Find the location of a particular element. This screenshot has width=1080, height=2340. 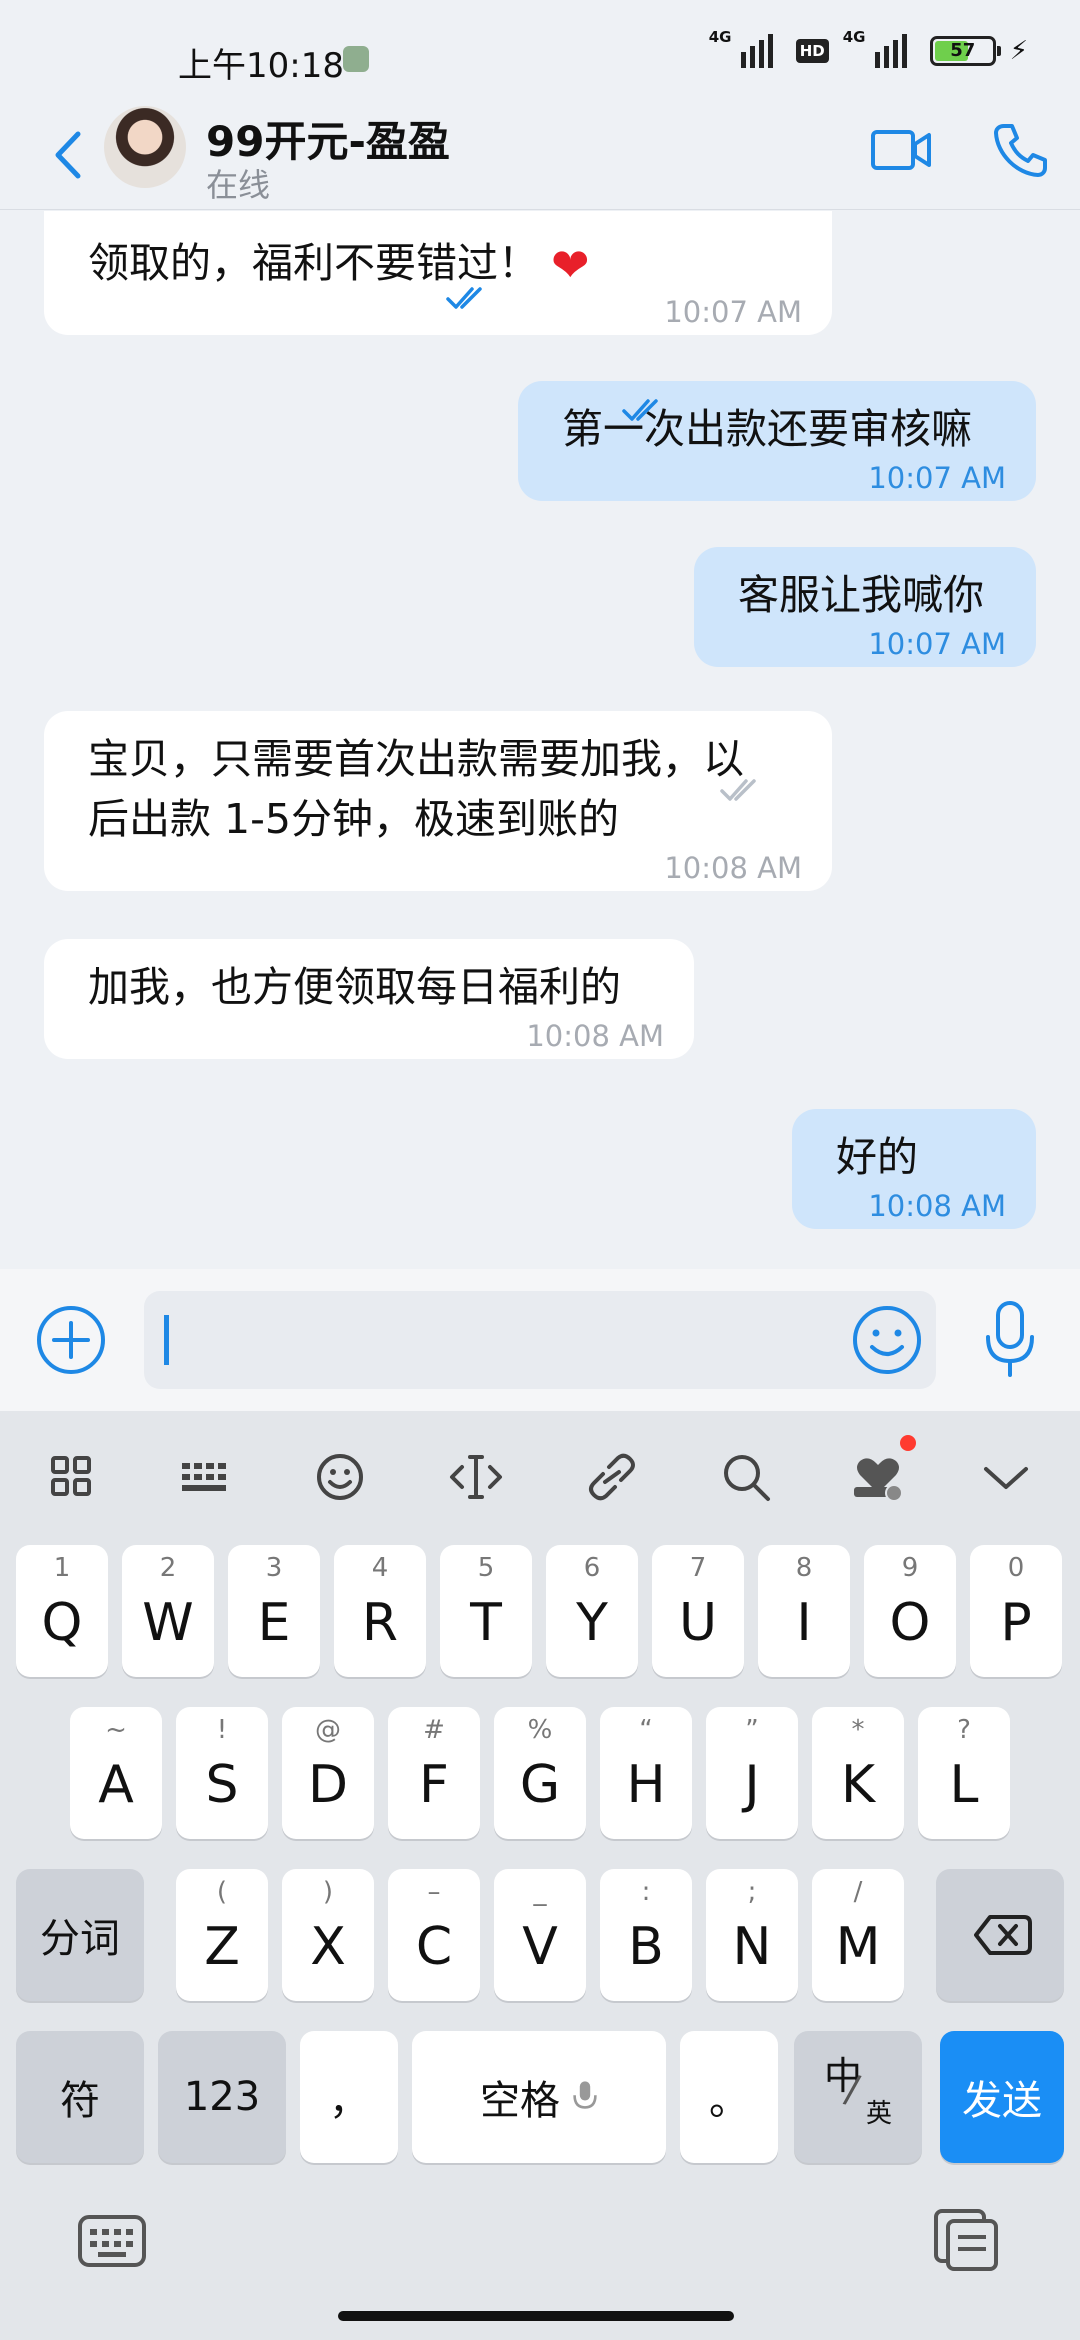

toolbar-emoji-button is located at coordinates (340, 1477).